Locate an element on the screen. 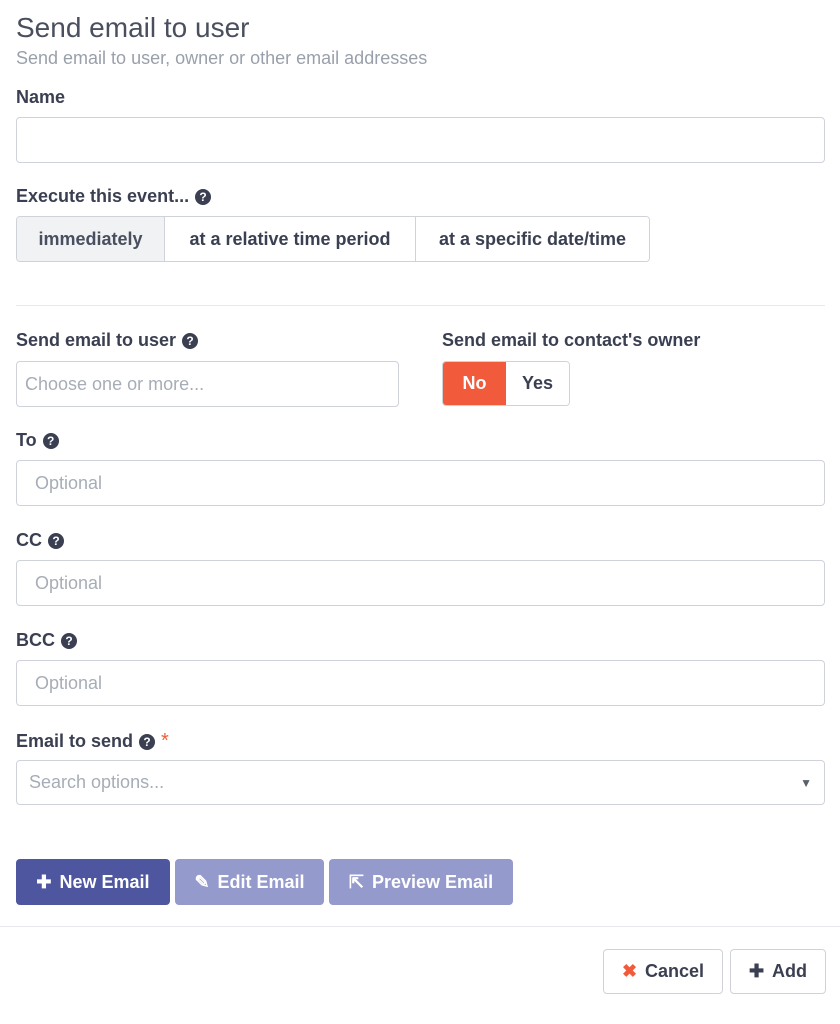 The height and width of the screenshot is (1024, 840). bcc-label-text: BCC is located at coordinates (35, 640).